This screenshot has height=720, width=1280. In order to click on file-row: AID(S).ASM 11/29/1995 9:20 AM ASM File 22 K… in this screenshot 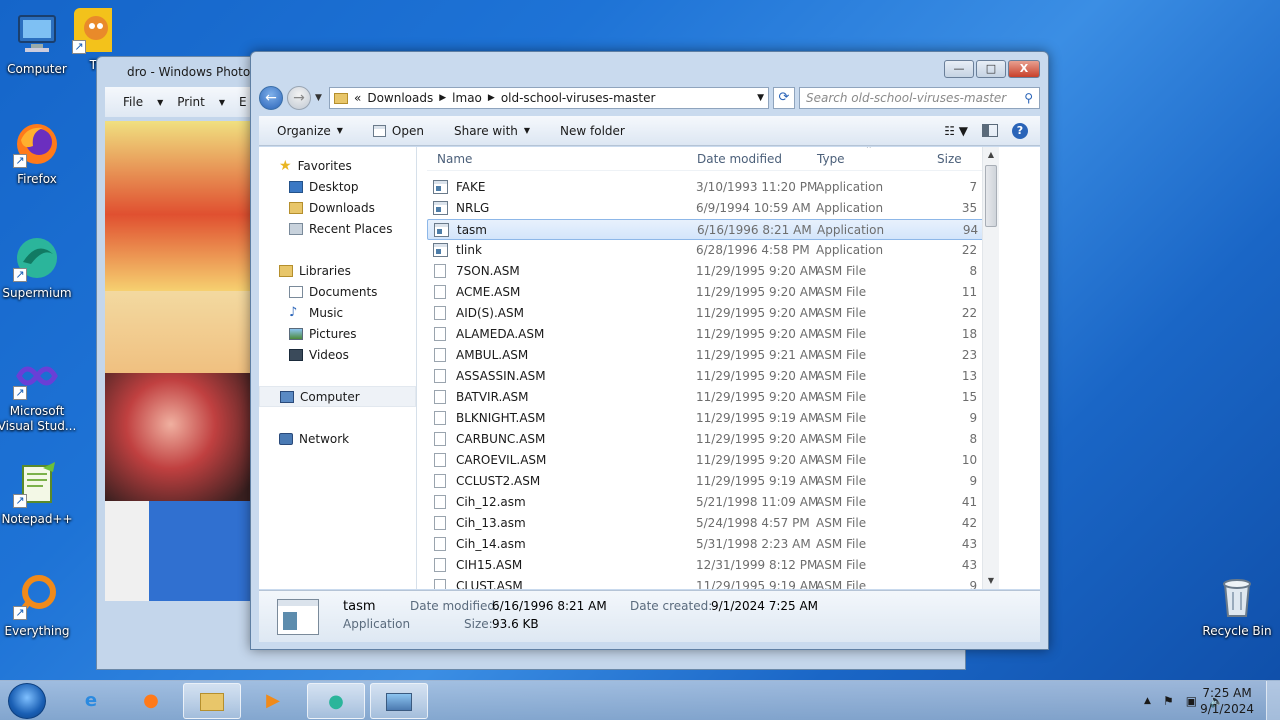, I will do `click(713, 313)`.